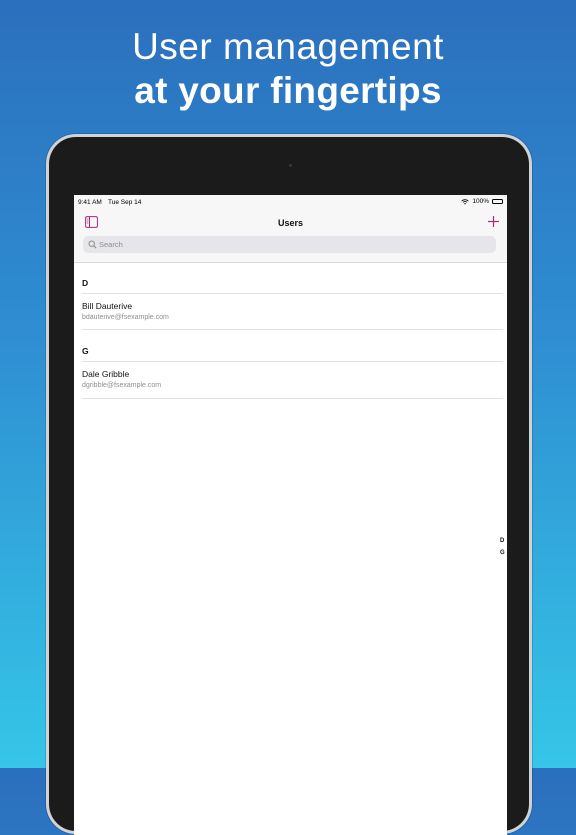 The height and width of the screenshot is (835, 576). What do you see at coordinates (90, 202) in the screenshot?
I see `status-time: 9:41 AM` at bounding box center [90, 202].